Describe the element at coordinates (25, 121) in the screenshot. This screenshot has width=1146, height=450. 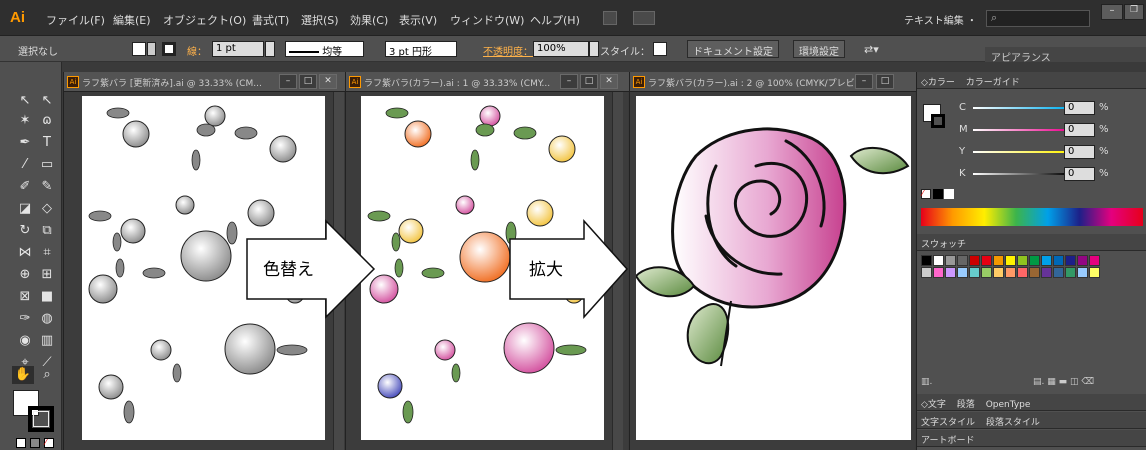
I see `magic-wand-tool-icon: ✶` at that location.